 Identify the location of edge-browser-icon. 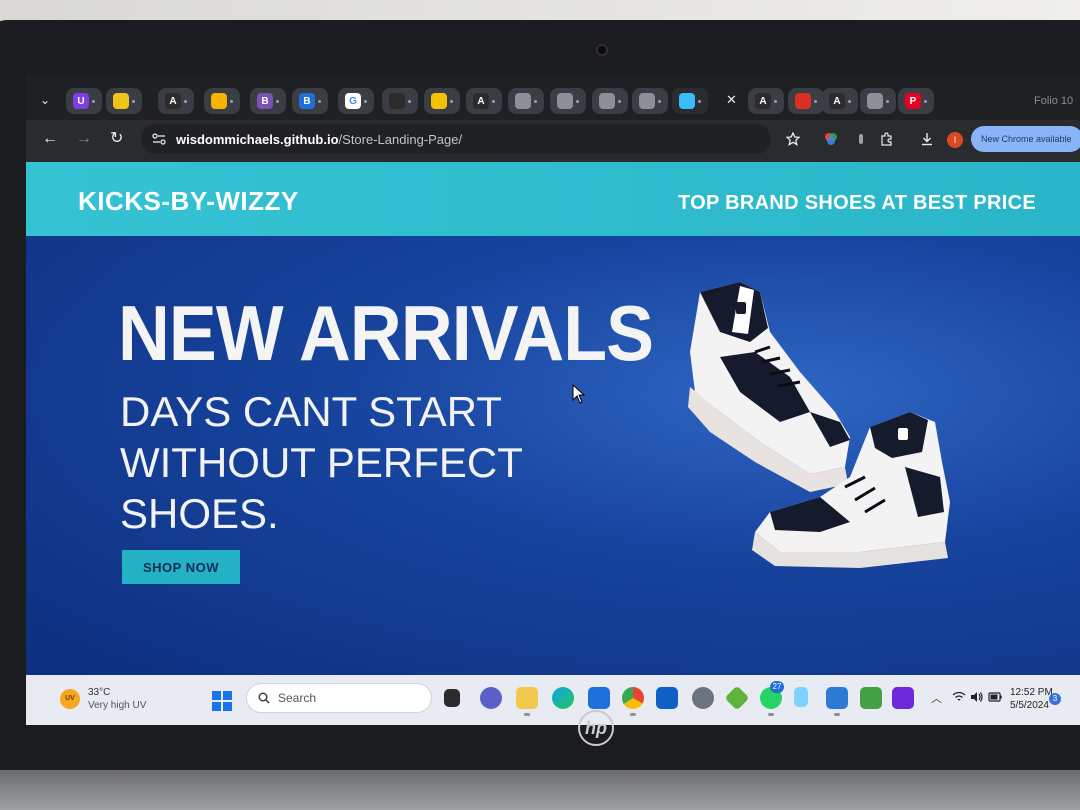
(563, 698).